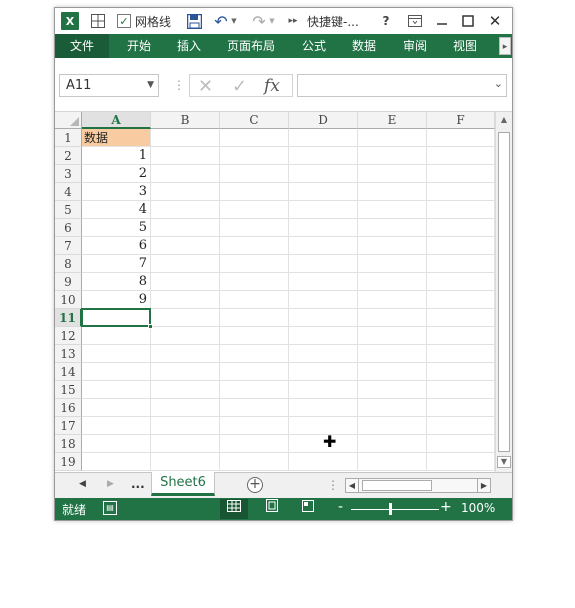 Image resolution: width=575 pixels, height=608 pixels. Describe the element at coordinates (82, 46) in the screenshot. I see `tab-file: 文件` at that location.